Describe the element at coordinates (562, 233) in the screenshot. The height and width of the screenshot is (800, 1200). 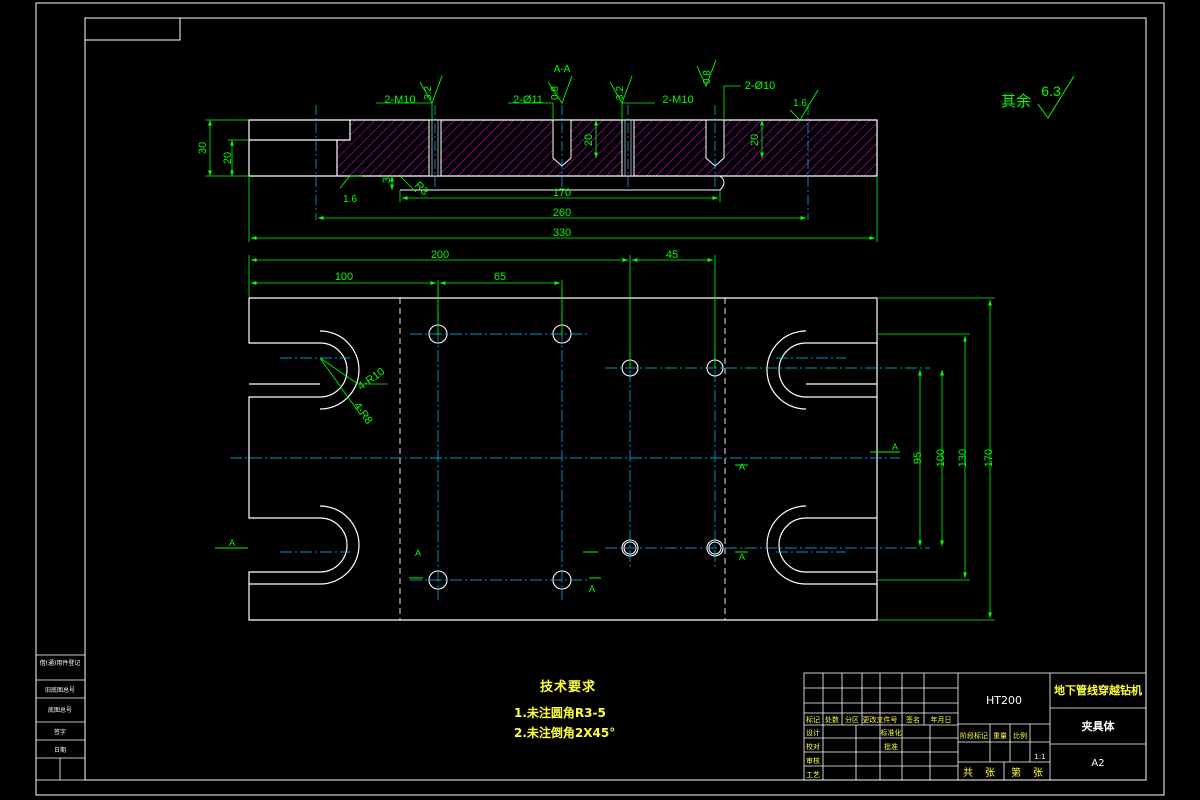
I see `dim-330: 330` at that location.